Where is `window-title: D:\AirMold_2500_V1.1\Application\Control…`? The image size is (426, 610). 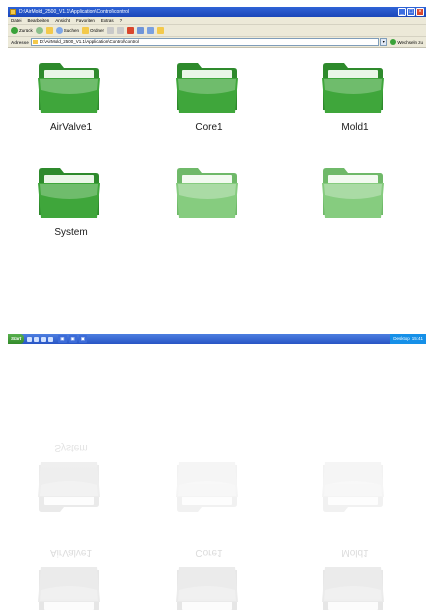
window-title: D:\AirMold_2500_V1.1\Application\Control… is located at coordinates (74, 12).